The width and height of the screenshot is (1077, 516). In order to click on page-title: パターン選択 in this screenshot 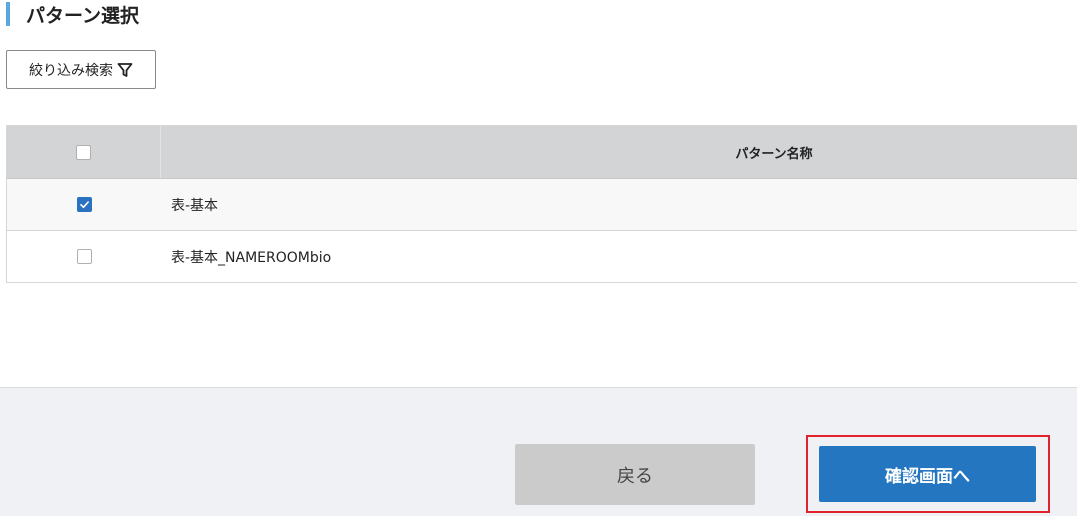, I will do `click(83, 15)`.